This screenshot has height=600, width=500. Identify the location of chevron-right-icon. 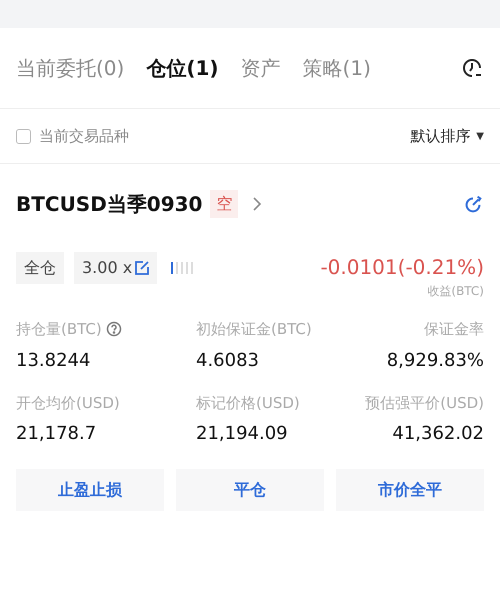
(257, 204).